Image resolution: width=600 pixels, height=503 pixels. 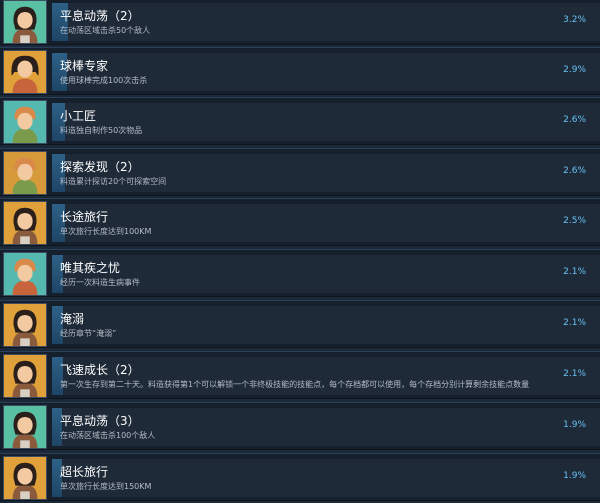 What do you see at coordinates (300, 71) in the screenshot?
I see `achievement-row: 球棒专家 使用球棒完成100次击杀 2.9%` at bounding box center [300, 71].